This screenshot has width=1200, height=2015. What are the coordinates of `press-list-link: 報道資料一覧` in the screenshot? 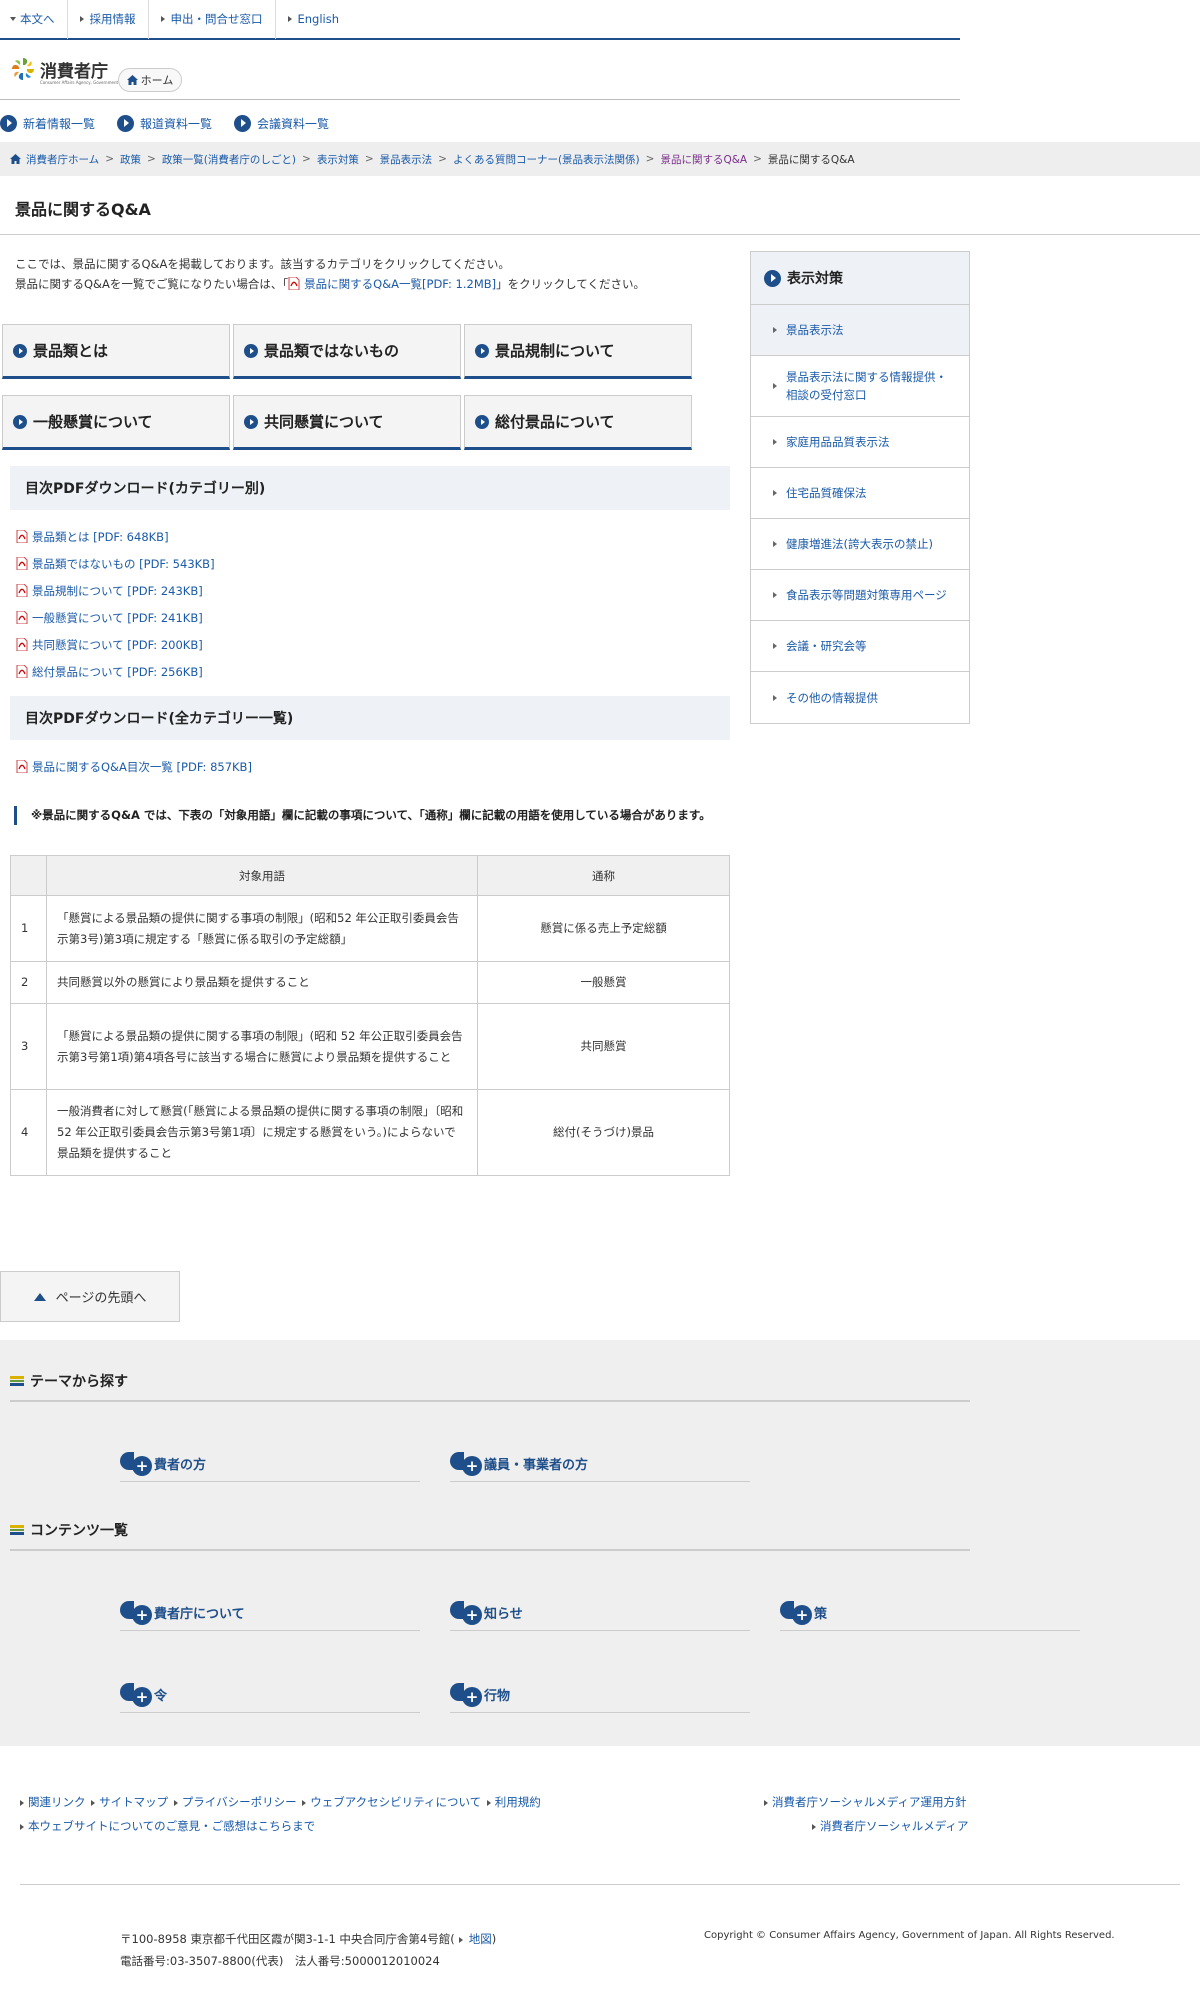 It's located at (164, 123).